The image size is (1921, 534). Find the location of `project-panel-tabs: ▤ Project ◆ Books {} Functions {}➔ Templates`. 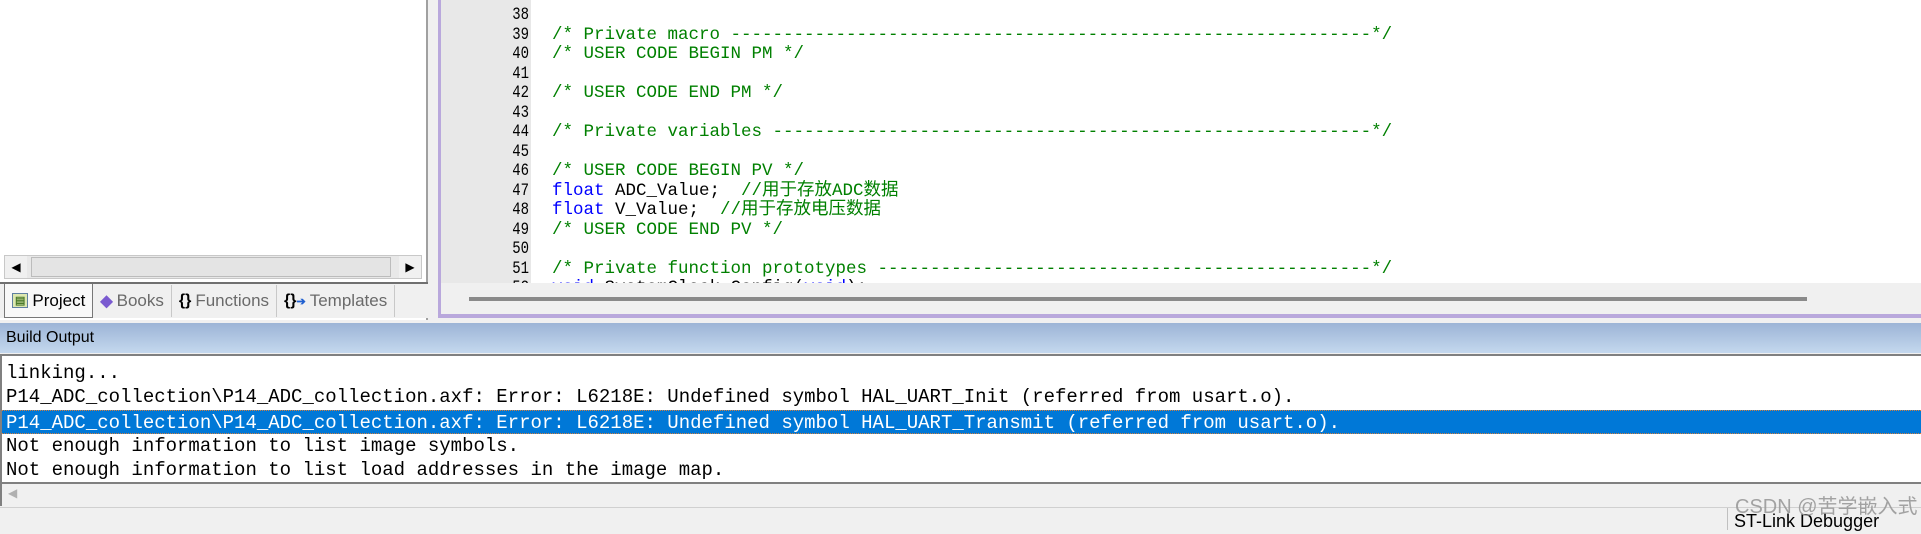

project-panel-tabs: ▤ Project ◆ Books {} Functions {}➔ Templates is located at coordinates (214, 300).